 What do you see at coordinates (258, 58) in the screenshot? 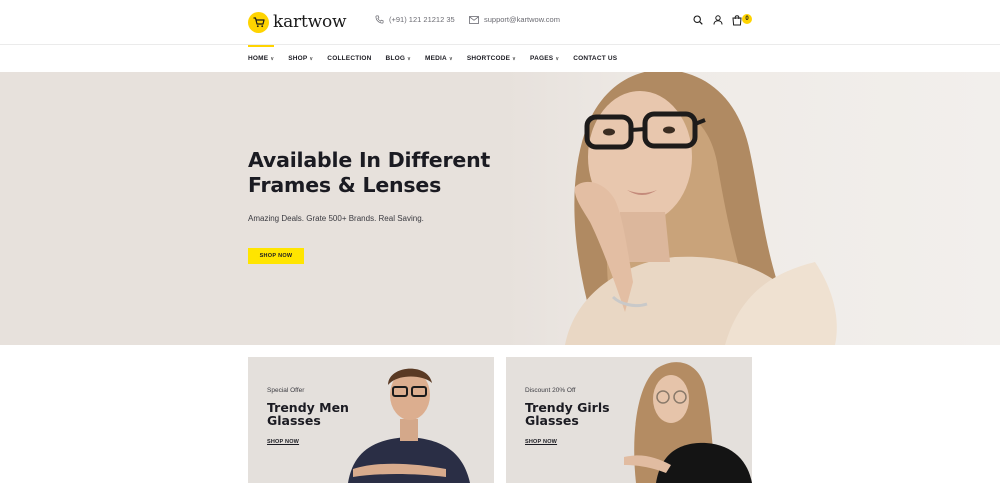
I see `nav-item-label: HOME` at bounding box center [258, 58].